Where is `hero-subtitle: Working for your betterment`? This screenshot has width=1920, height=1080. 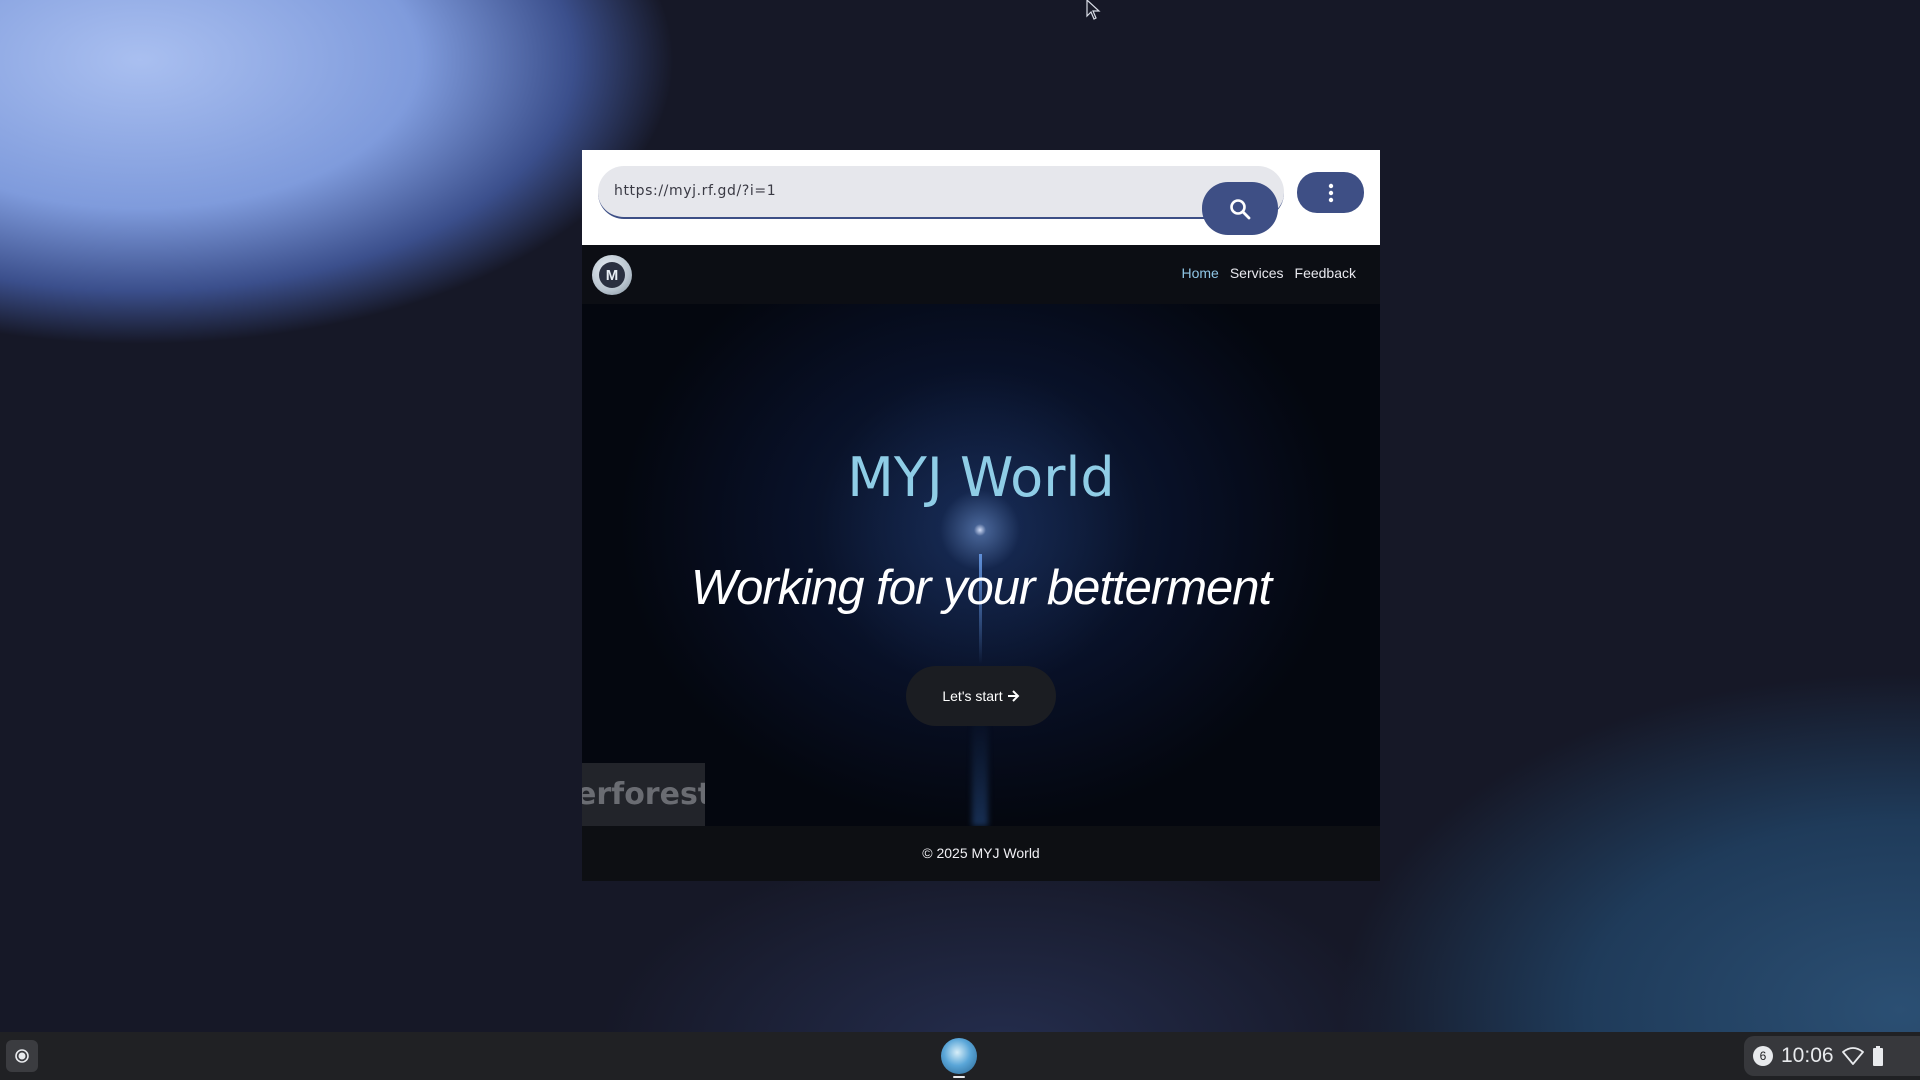 hero-subtitle: Working for your betterment is located at coordinates (981, 588).